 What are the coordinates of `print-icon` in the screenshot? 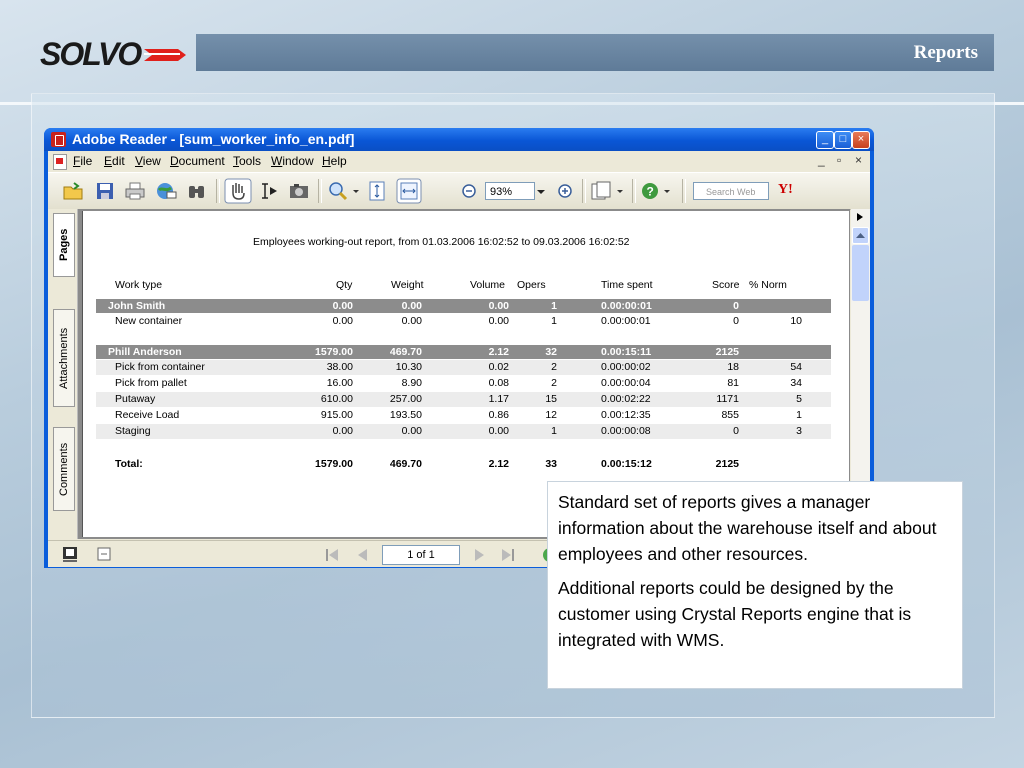 It's located at (135, 191).